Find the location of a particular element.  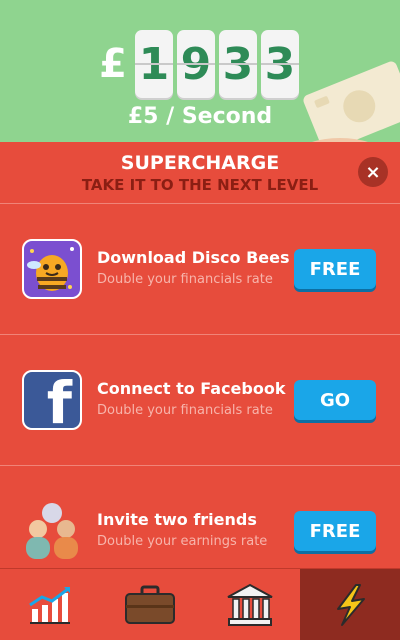

close-icon: × is located at coordinates (373, 172).